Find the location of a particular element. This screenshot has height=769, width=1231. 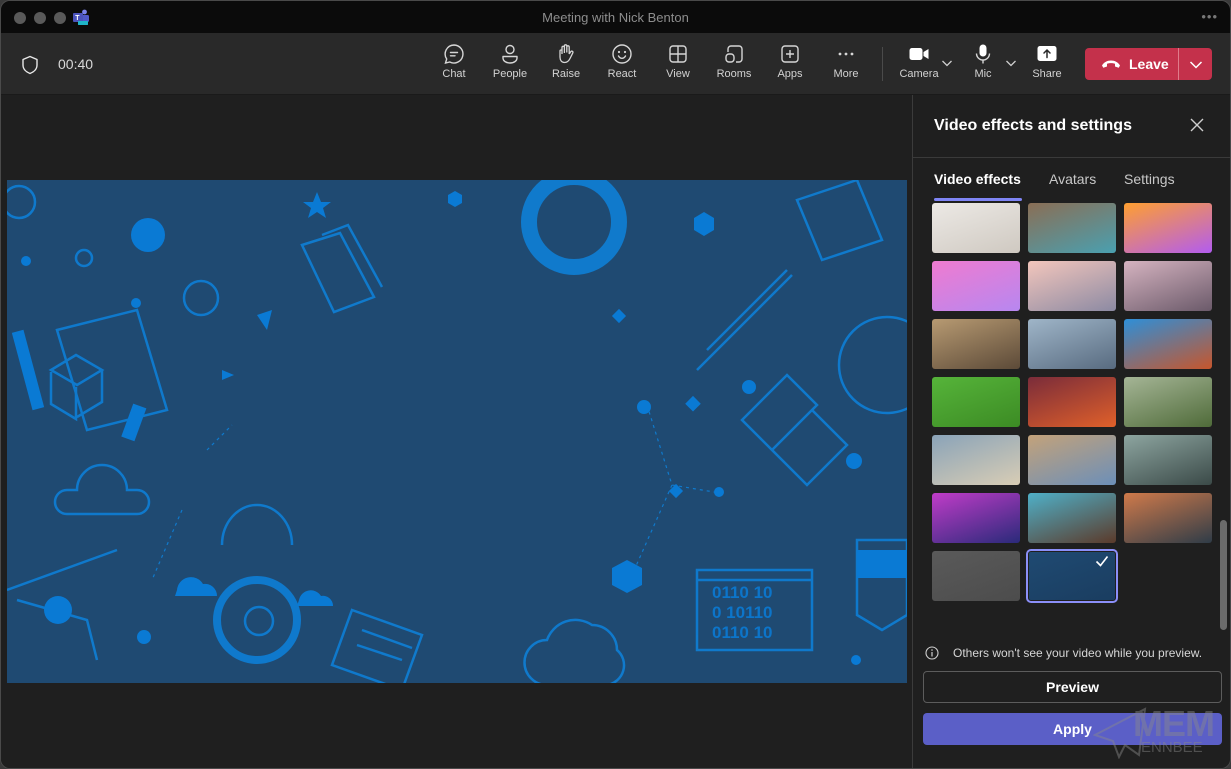

meeting-timer: 00:40 is located at coordinates (76, 64).